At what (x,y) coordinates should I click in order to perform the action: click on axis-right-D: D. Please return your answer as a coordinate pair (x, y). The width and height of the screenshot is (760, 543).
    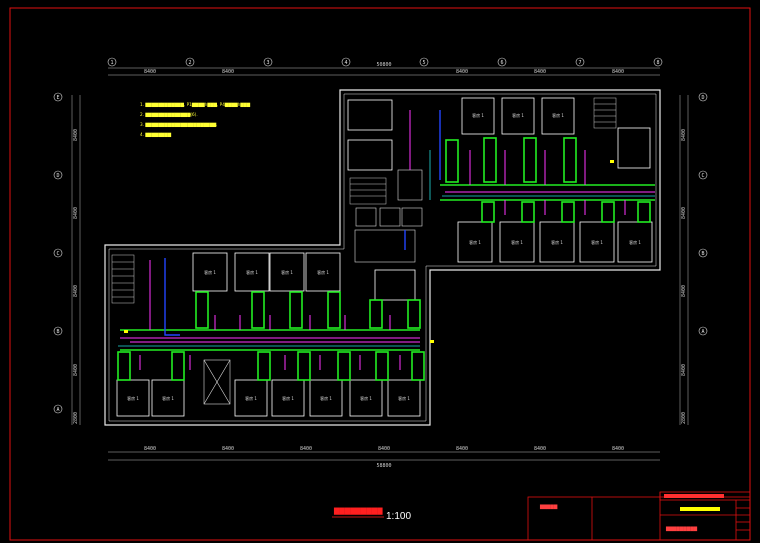
    Looking at the image, I should click on (702, 98).